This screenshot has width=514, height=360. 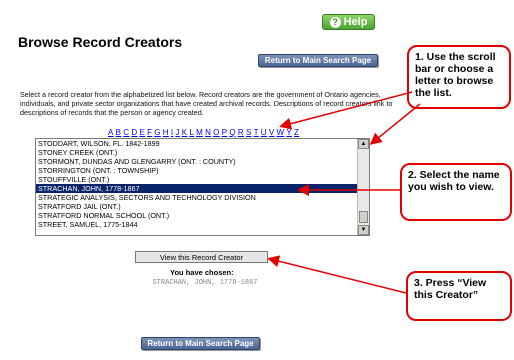 What do you see at coordinates (395, 124) in the screenshot?
I see `arrow-to-scrollbar` at bounding box center [395, 124].